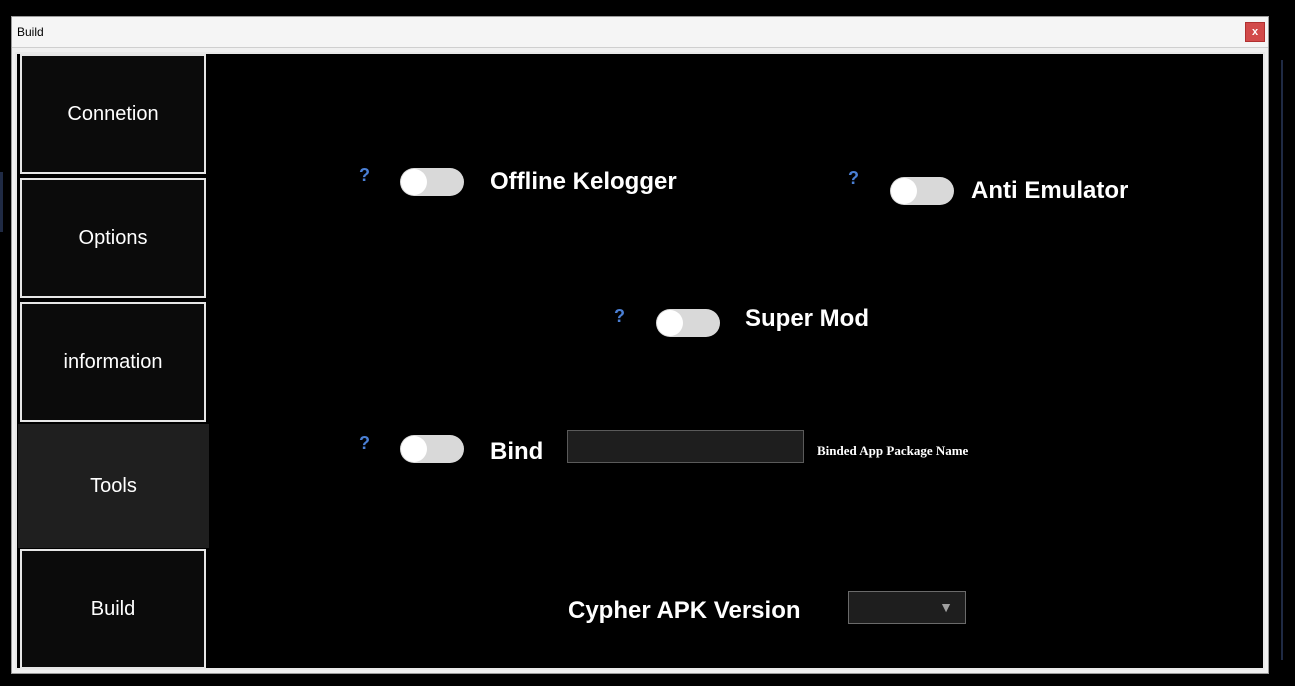 This screenshot has width=1295, height=686. Describe the element at coordinates (1255, 32) in the screenshot. I see `close-button: x` at that location.